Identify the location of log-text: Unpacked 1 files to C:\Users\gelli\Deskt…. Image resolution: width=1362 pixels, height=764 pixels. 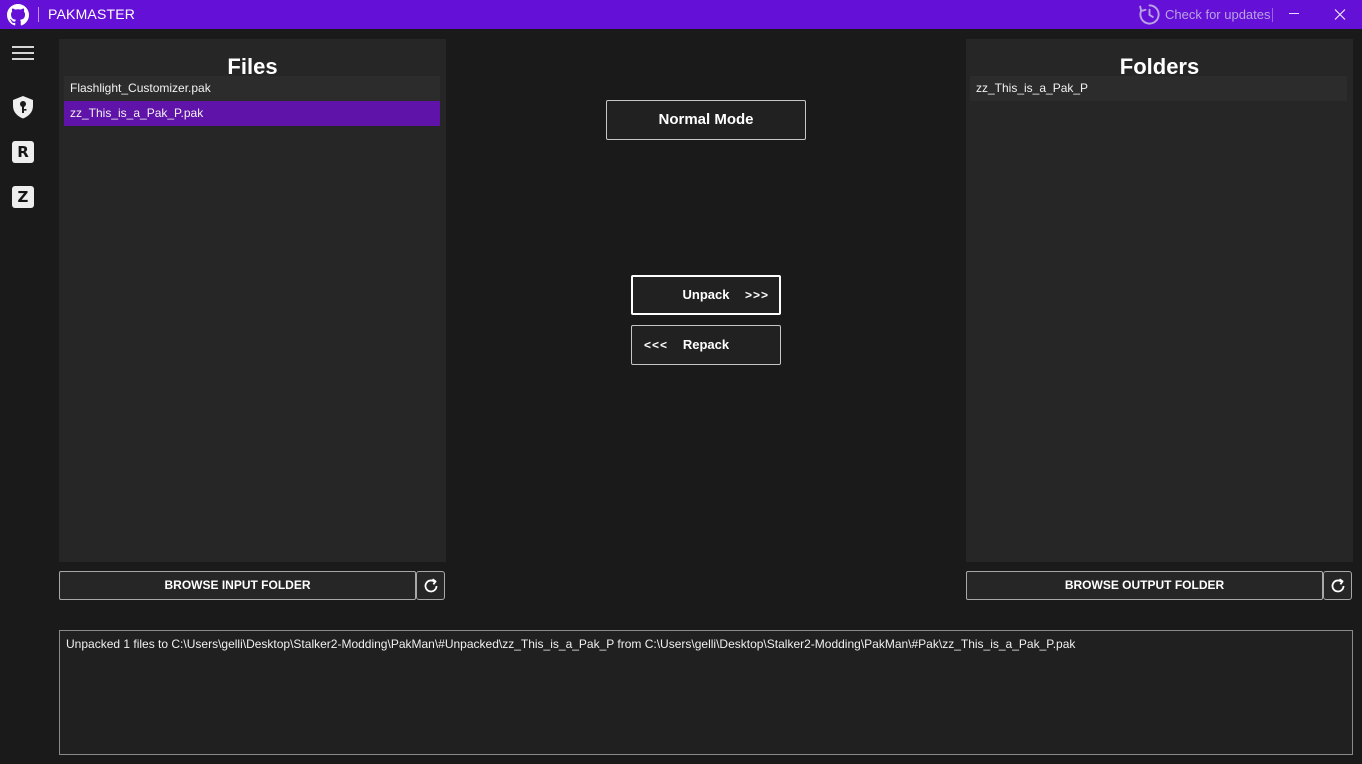
(571, 644).